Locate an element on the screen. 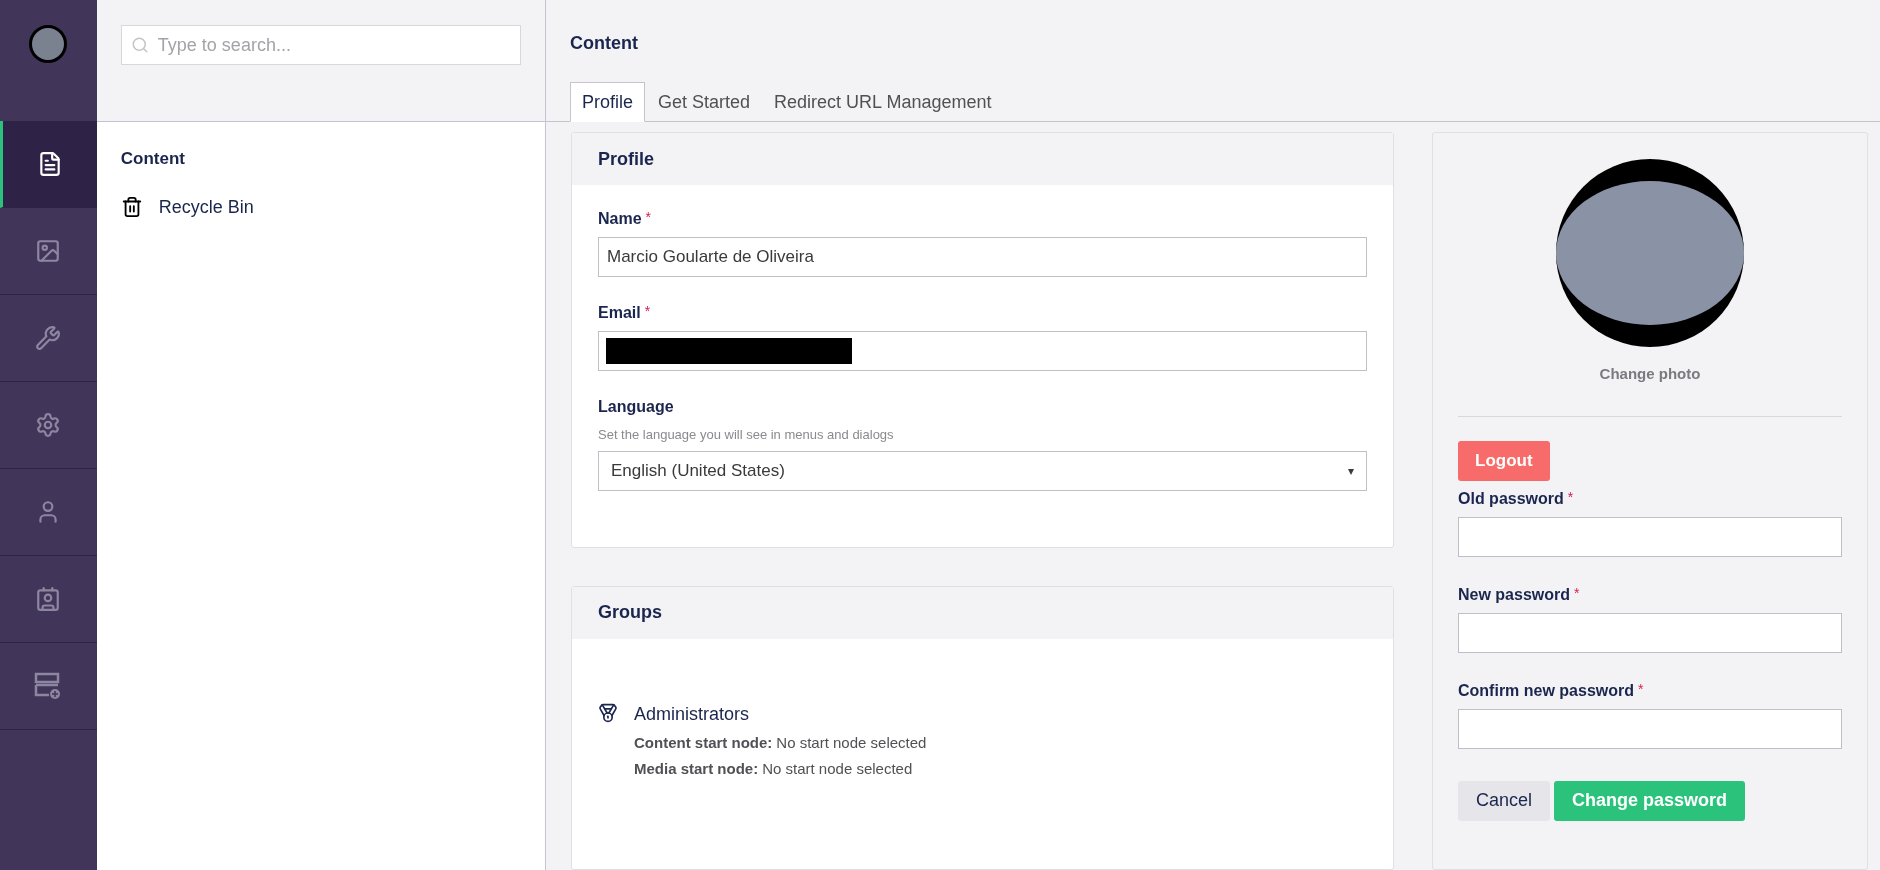 This screenshot has height=870, width=1880. field-label: New password is located at coordinates (1514, 594).